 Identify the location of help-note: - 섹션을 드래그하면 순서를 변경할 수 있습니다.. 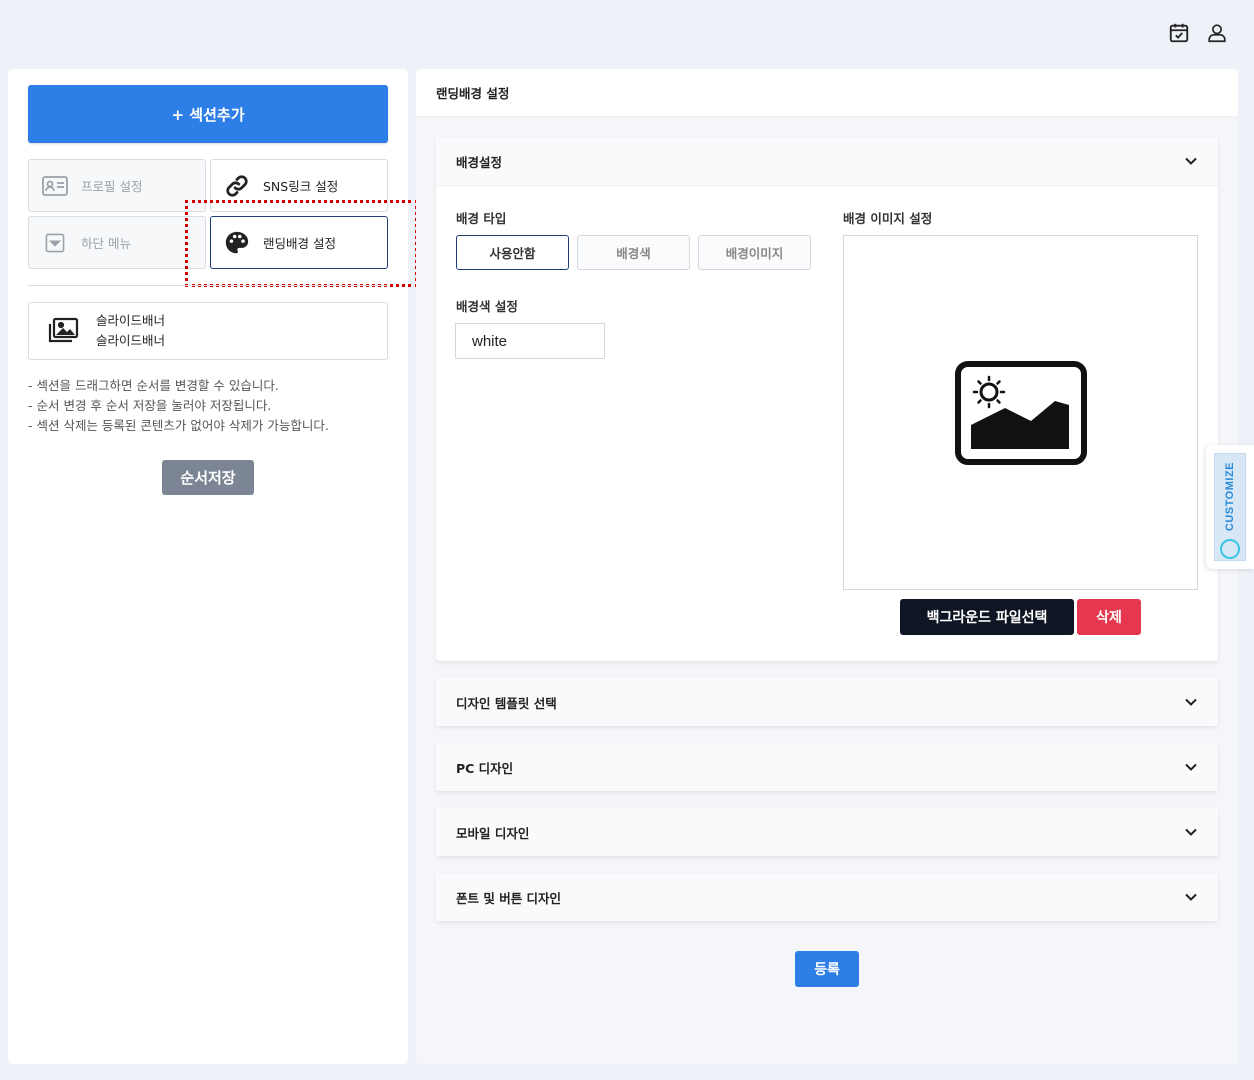
(153, 385).